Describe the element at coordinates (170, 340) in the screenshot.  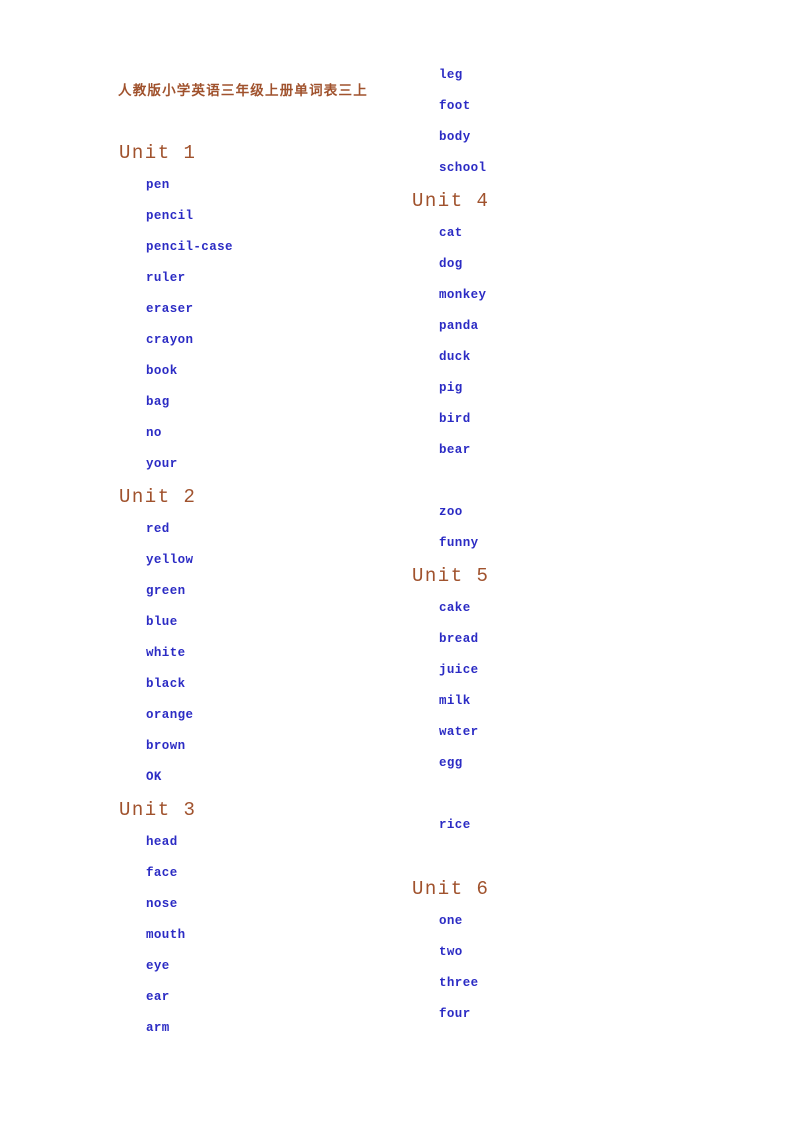
I see `word-item: crayon` at that location.